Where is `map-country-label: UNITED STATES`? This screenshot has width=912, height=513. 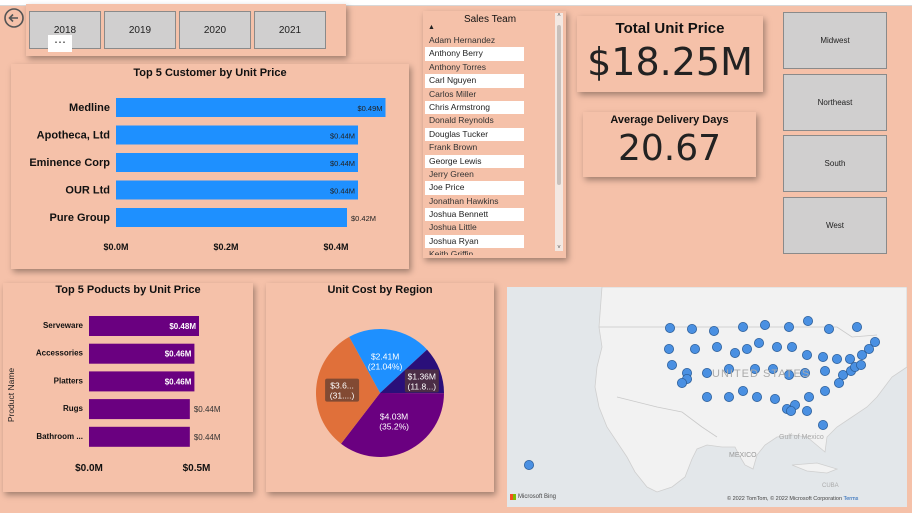 map-country-label: UNITED STATES is located at coordinates (761, 374).